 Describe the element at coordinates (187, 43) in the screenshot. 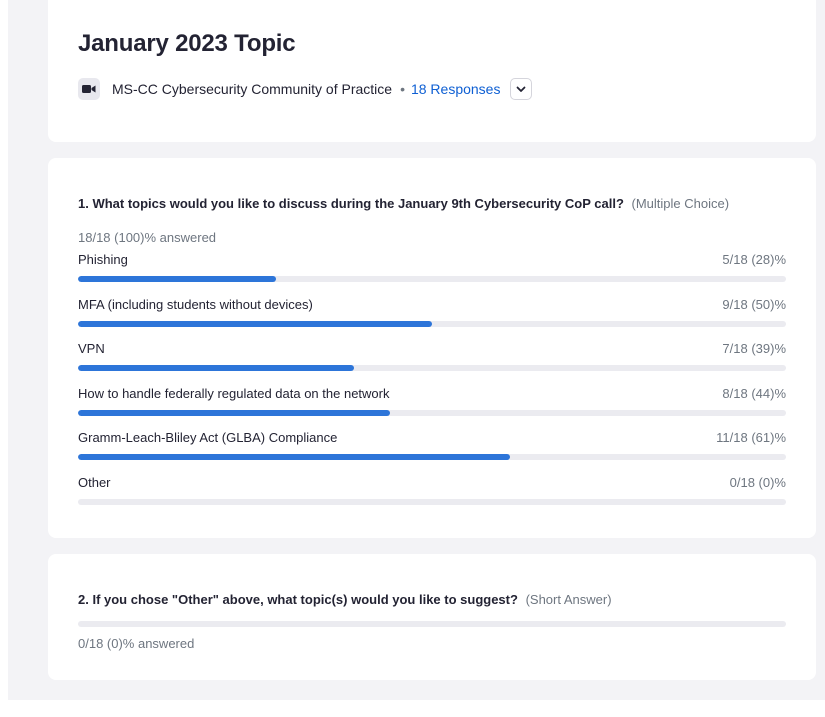

I see `page-title: January 2023 Topic` at that location.